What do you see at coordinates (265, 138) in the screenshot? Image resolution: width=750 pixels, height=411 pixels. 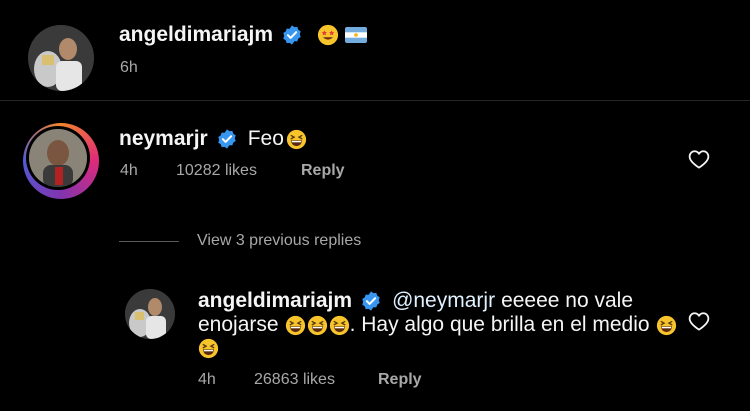 I see `comment-text: Feo` at bounding box center [265, 138].